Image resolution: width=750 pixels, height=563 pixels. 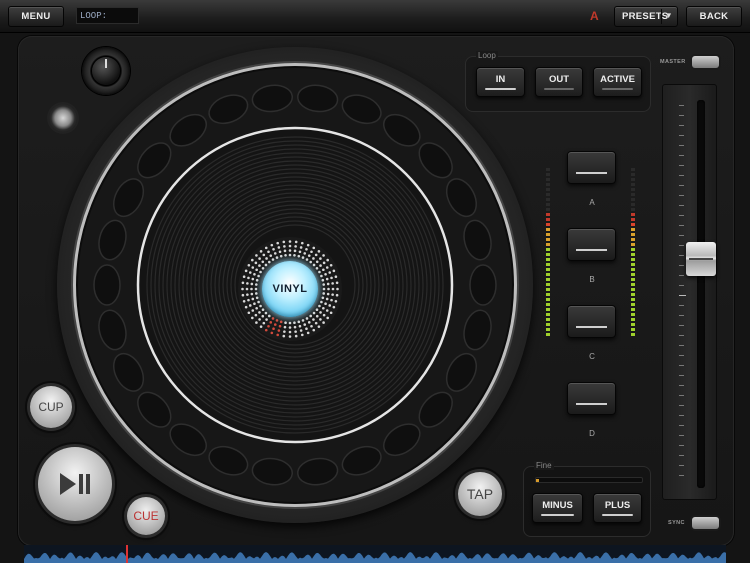 I want to click on loop-title: Loop, so click(x=487, y=55).